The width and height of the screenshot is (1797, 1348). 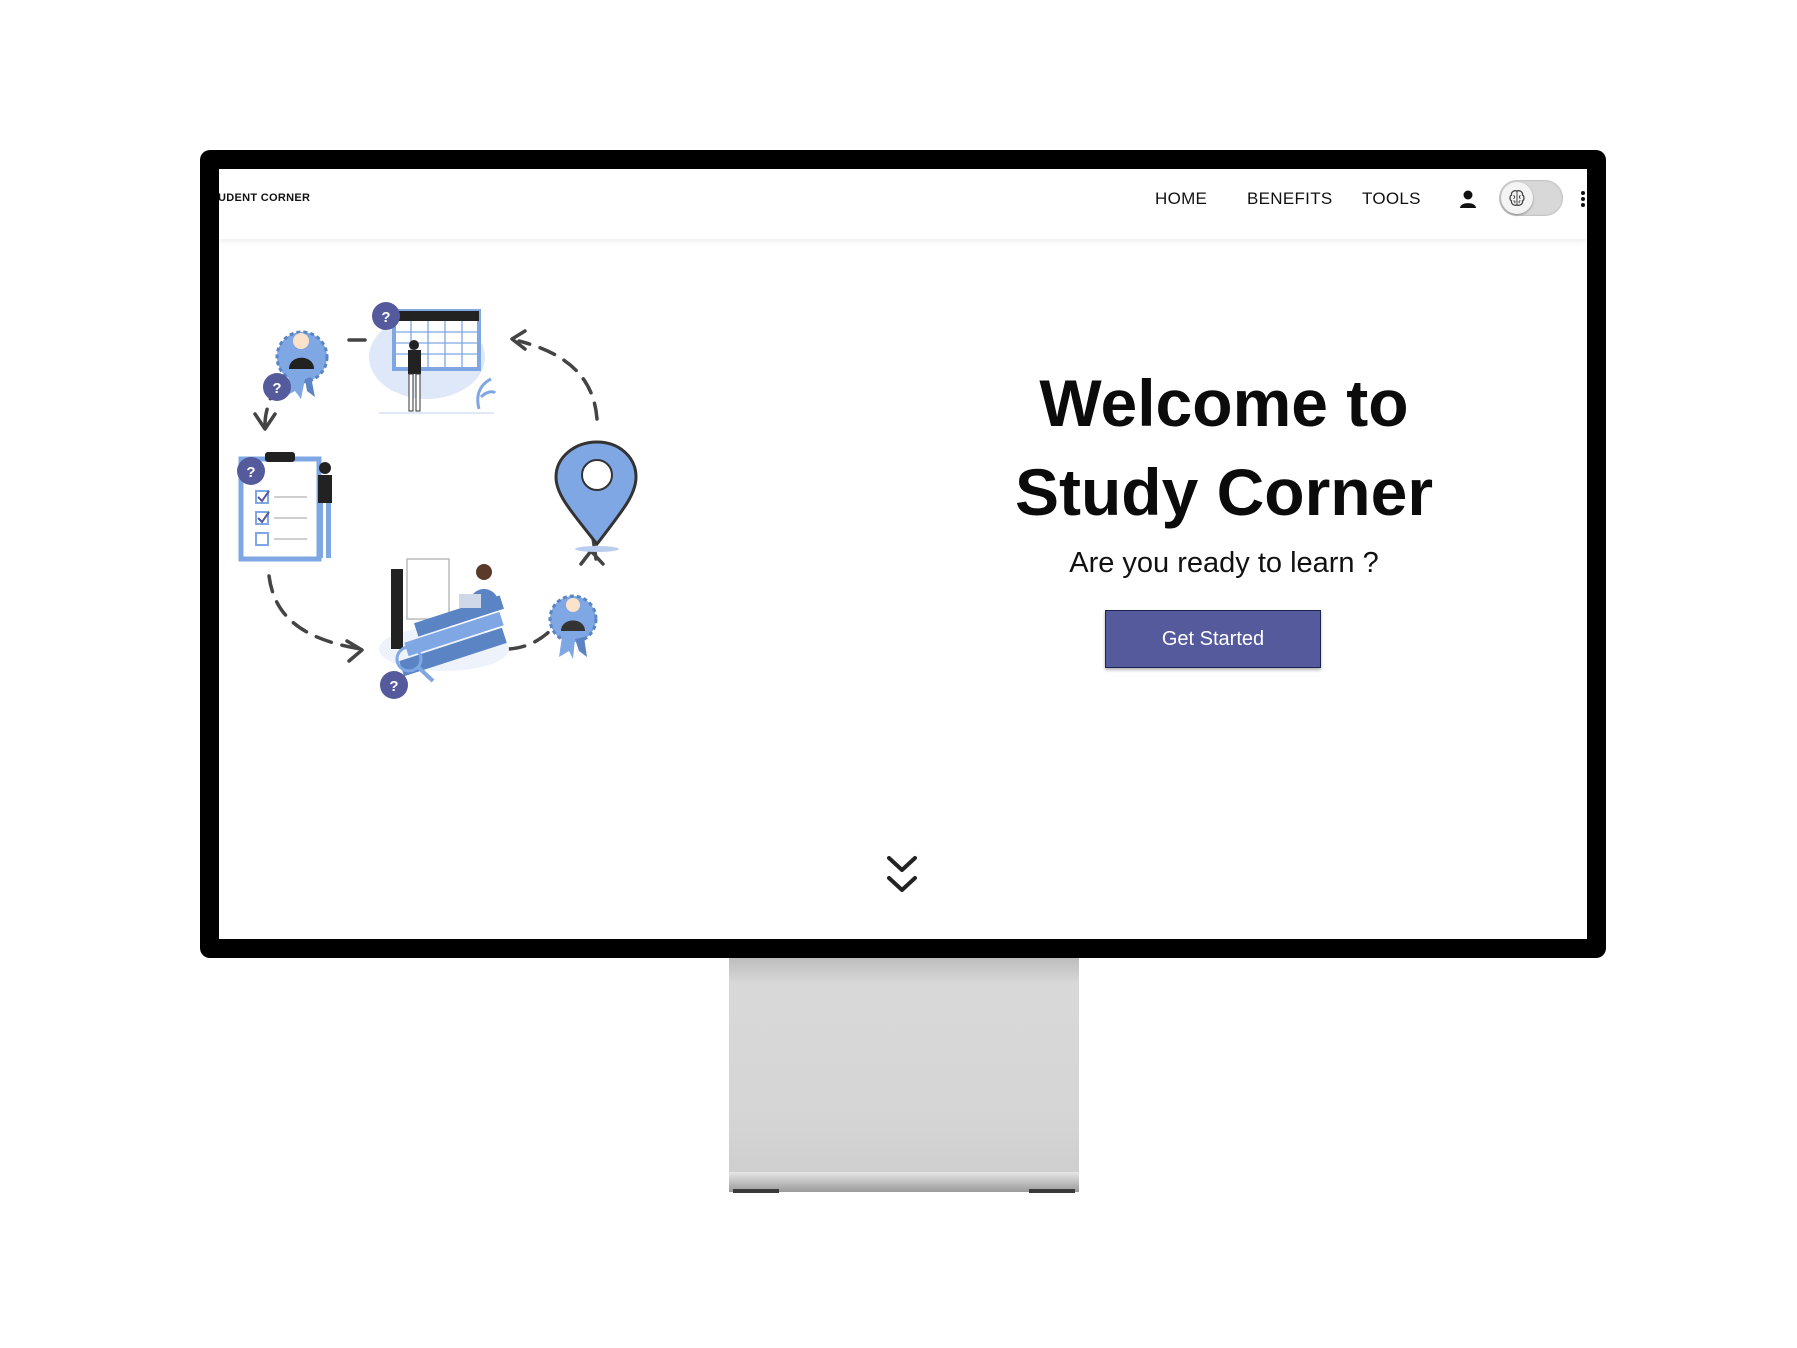 What do you see at coordinates (433, 358) in the screenshot?
I see `calendar-scene: ?` at bounding box center [433, 358].